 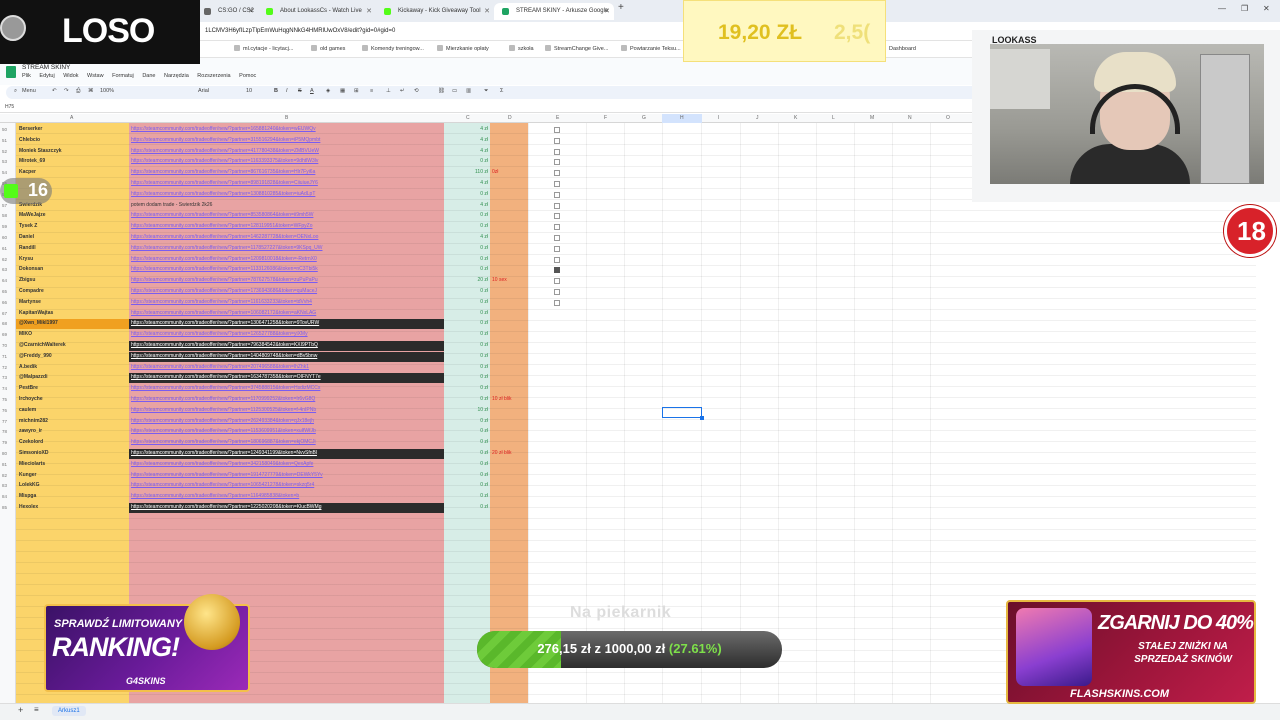 I want to click on functions-icon: Σ, so click(x=501, y=91).